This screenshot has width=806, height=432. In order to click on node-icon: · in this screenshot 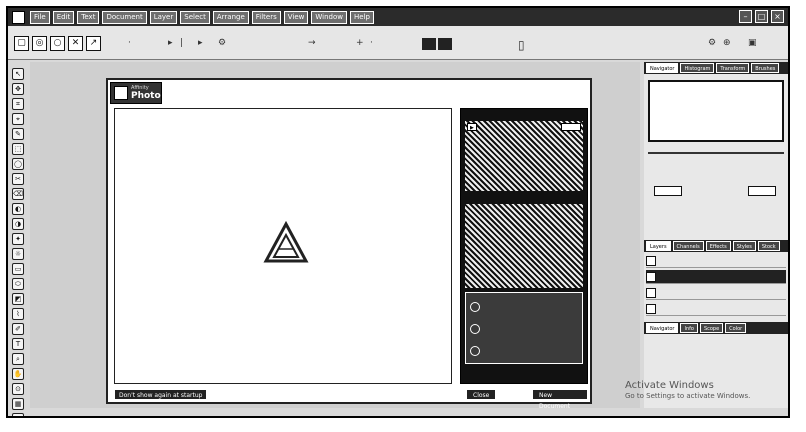, I will do `click(371, 43)`.